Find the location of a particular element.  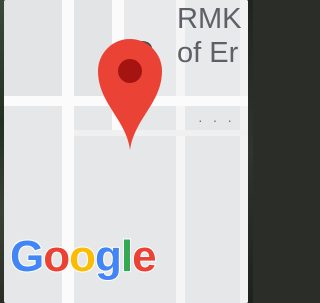

map-poi-dots: ··· is located at coordinates (220, 120).